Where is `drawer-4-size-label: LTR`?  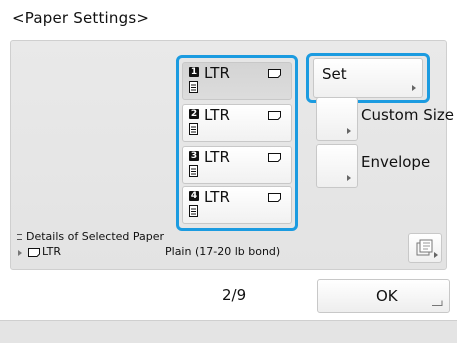
drawer-4-size-label: LTR is located at coordinates (217, 197).